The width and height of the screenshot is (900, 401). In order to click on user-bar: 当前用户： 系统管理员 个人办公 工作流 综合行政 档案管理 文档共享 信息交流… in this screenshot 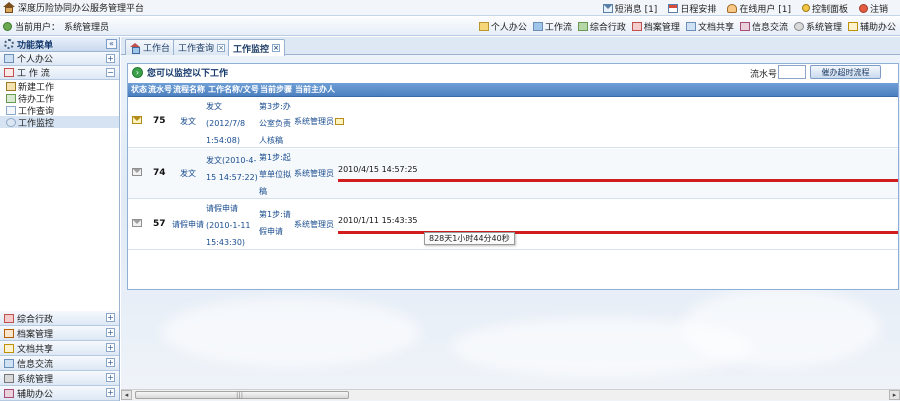, I will do `click(450, 26)`.